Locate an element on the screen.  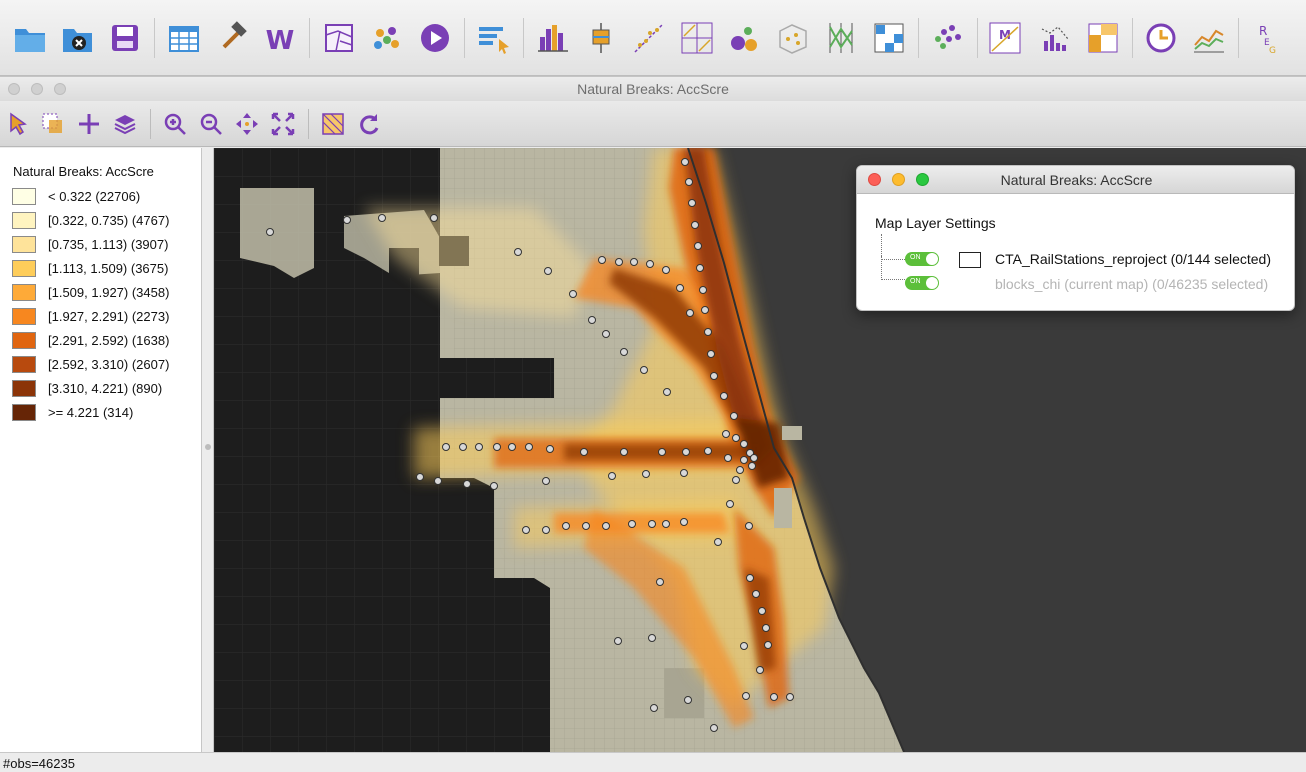
zoom-out-icon is located at coordinates (211, 124).